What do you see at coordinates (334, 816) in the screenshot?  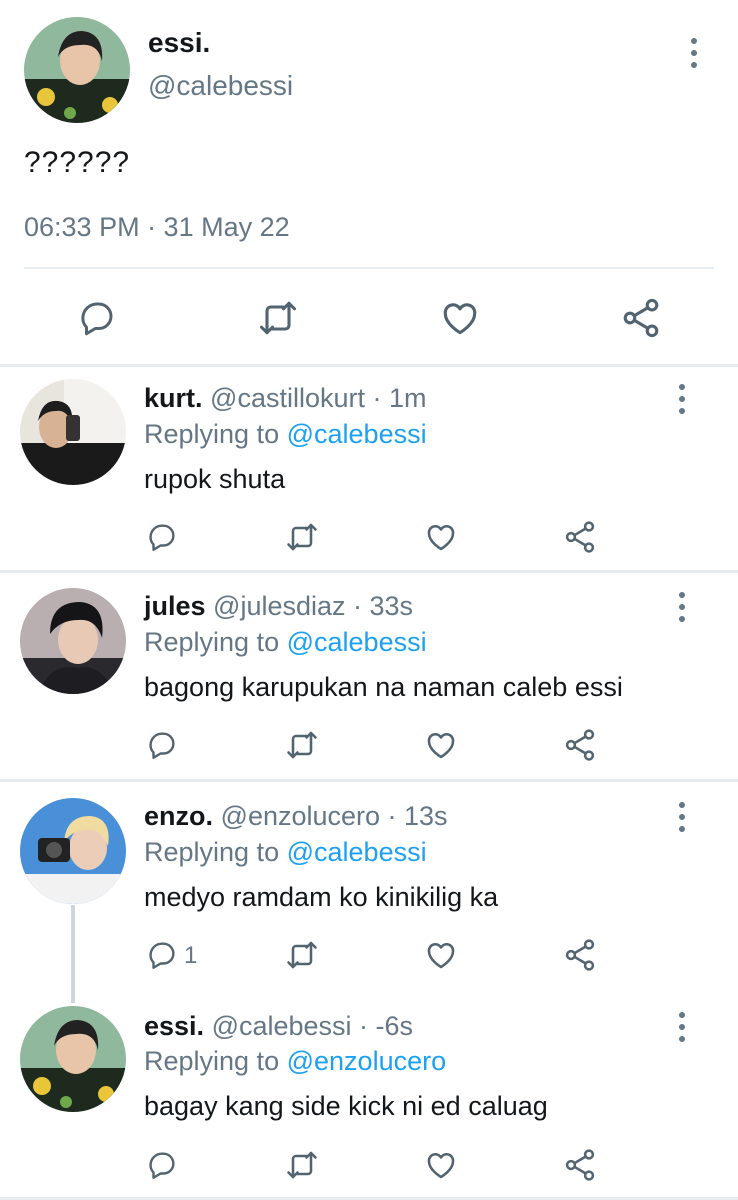 I see `author-handle-time: @enzolucero · 13s` at bounding box center [334, 816].